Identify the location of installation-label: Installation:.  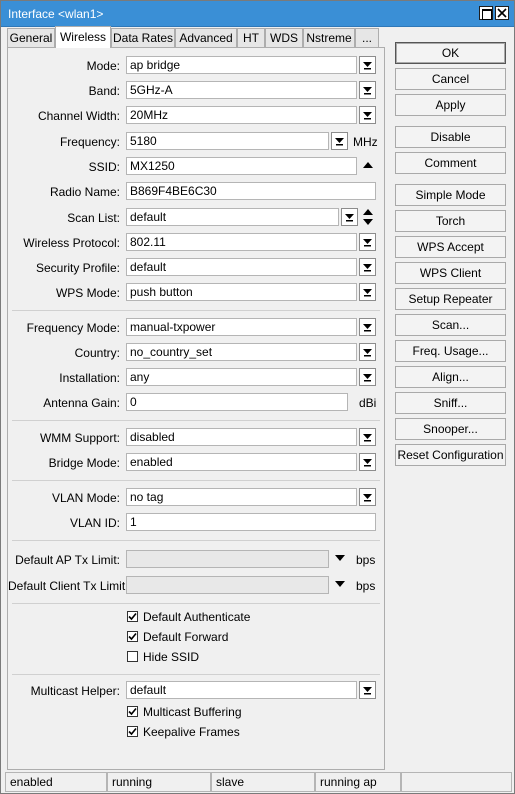
(89, 378).